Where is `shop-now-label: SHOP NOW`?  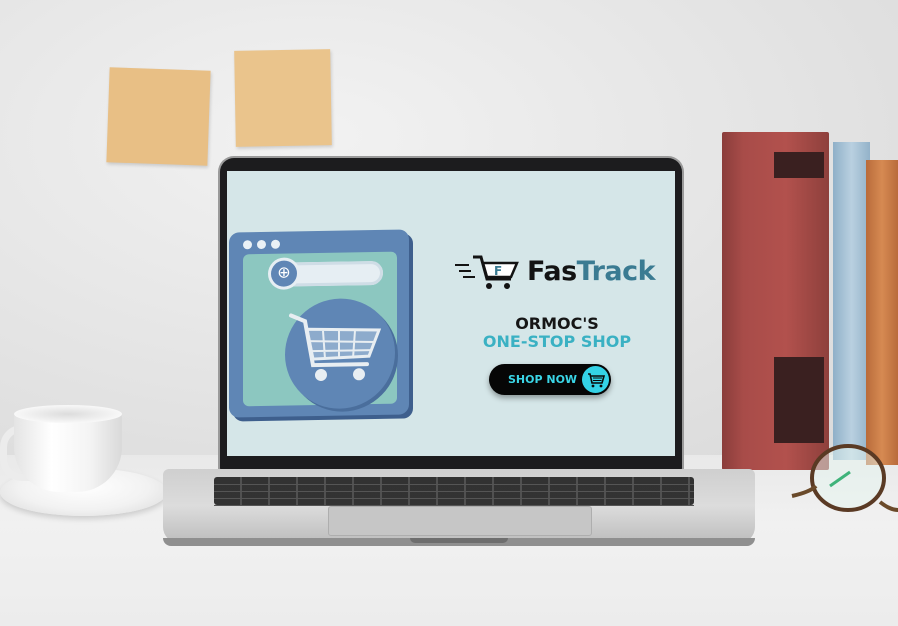 shop-now-label: SHOP NOW is located at coordinates (543, 379).